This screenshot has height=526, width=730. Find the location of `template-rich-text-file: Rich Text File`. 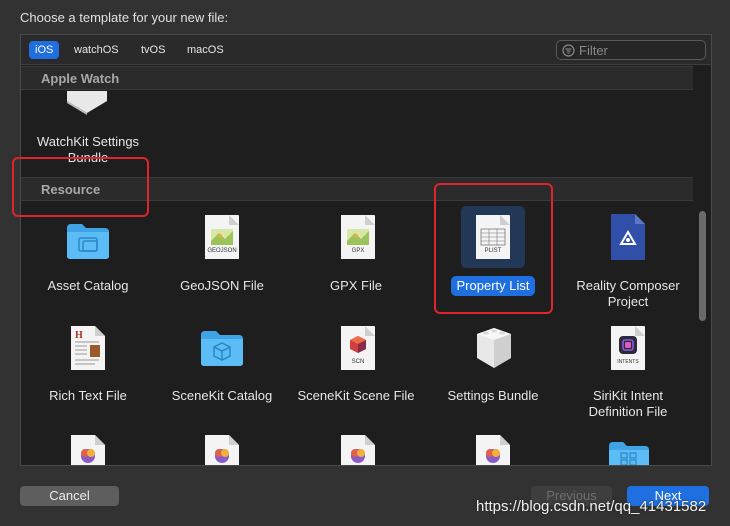

template-rich-text-file: Rich Text File is located at coordinates (88, 396).